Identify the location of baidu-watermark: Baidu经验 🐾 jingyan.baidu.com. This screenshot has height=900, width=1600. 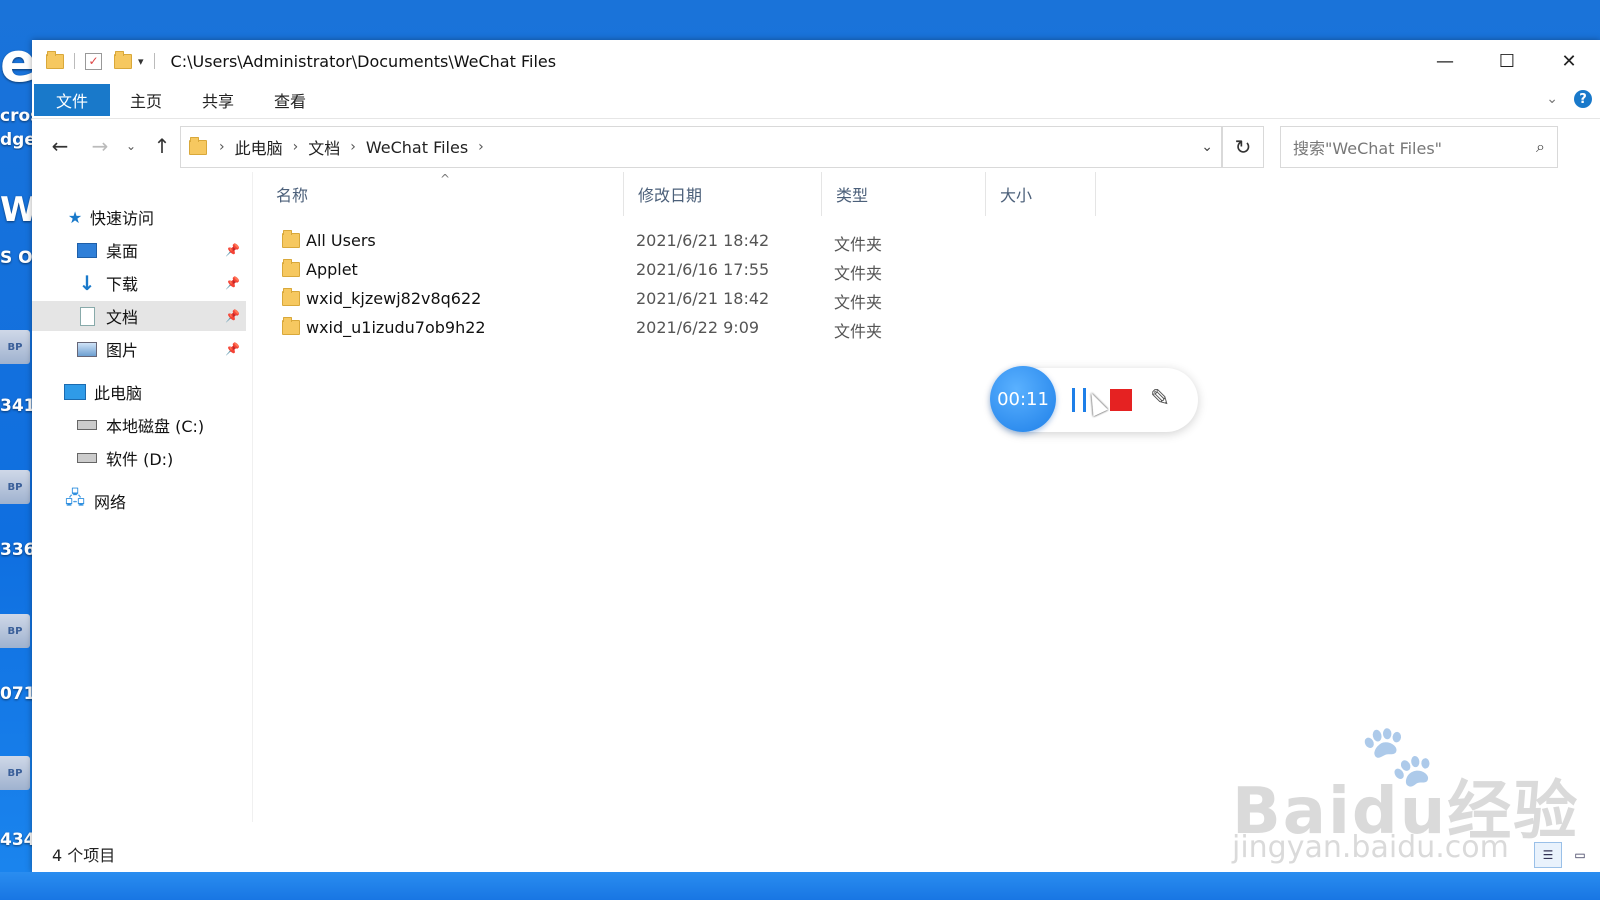
(1412, 800).